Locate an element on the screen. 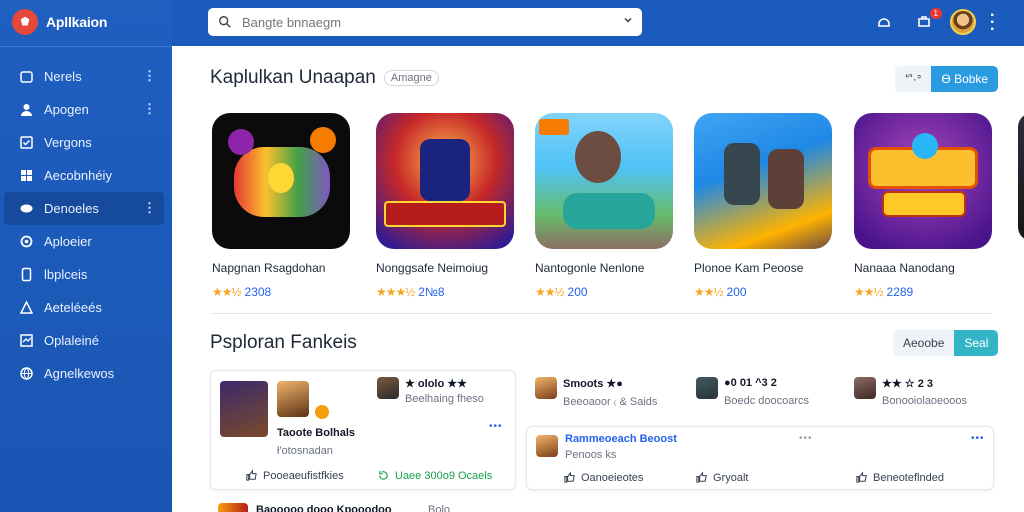 The width and height of the screenshot is (1024, 512). brand: Apllkaion is located at coordinates (59, 22).